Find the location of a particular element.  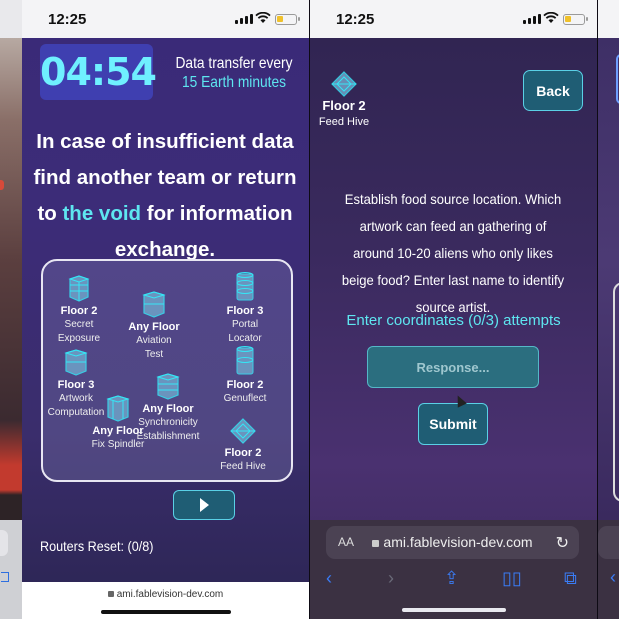

node-label: Feed Hive is located at coordinates (243, 466).